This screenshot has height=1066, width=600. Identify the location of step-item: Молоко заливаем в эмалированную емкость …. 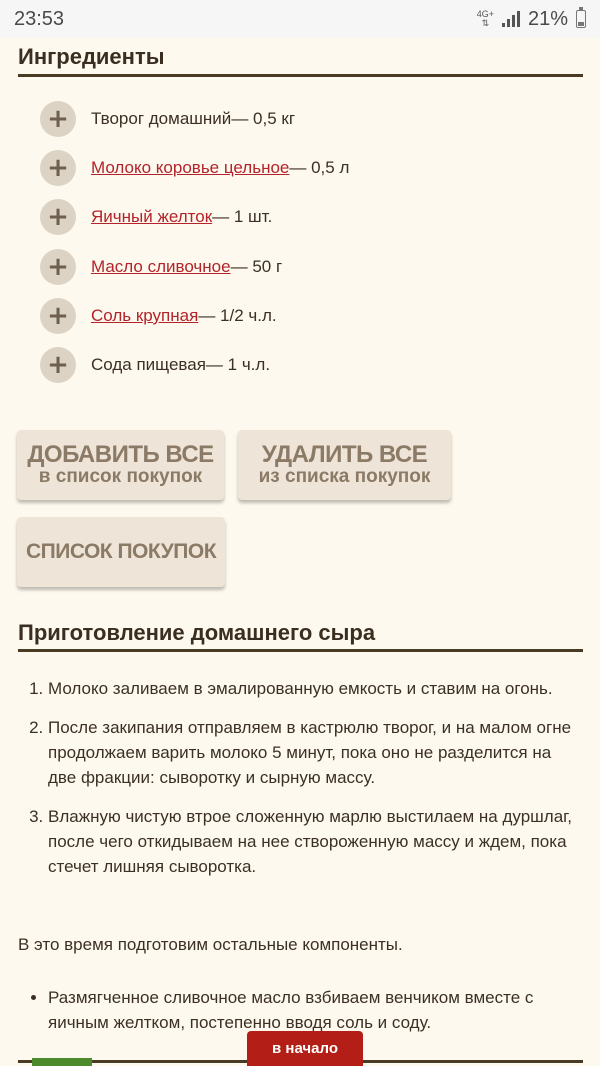
(313, 688).